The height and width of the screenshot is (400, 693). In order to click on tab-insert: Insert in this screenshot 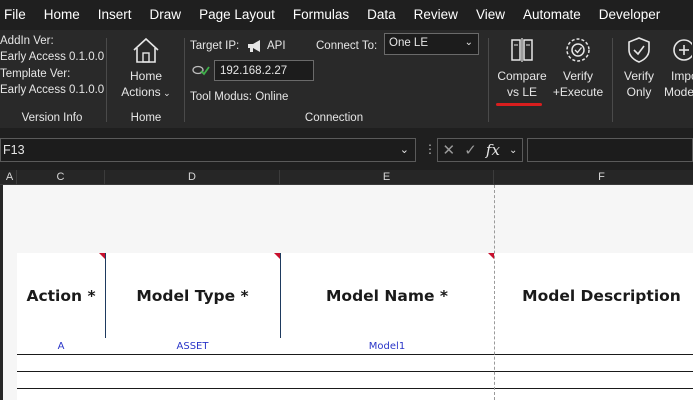, I will do `click(115, 15)`.